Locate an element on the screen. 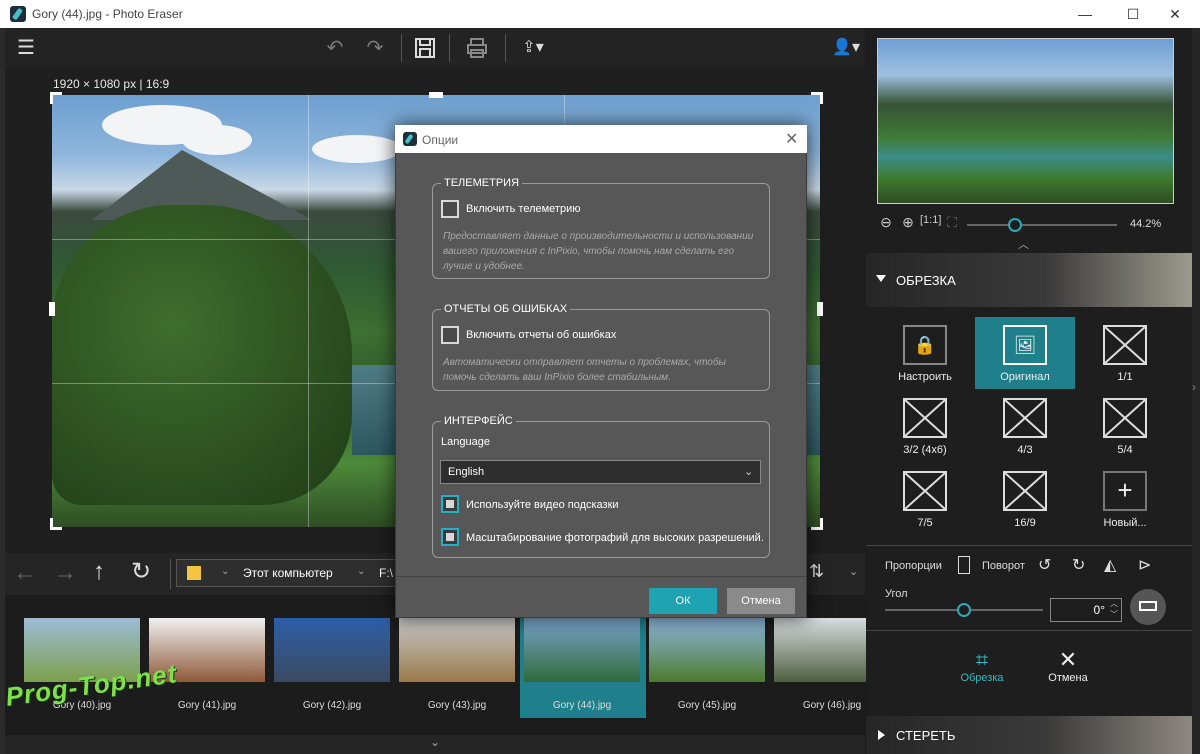 The height and width of the screenshot is (754, 1200). divider is located at coordinates (1029, 630).